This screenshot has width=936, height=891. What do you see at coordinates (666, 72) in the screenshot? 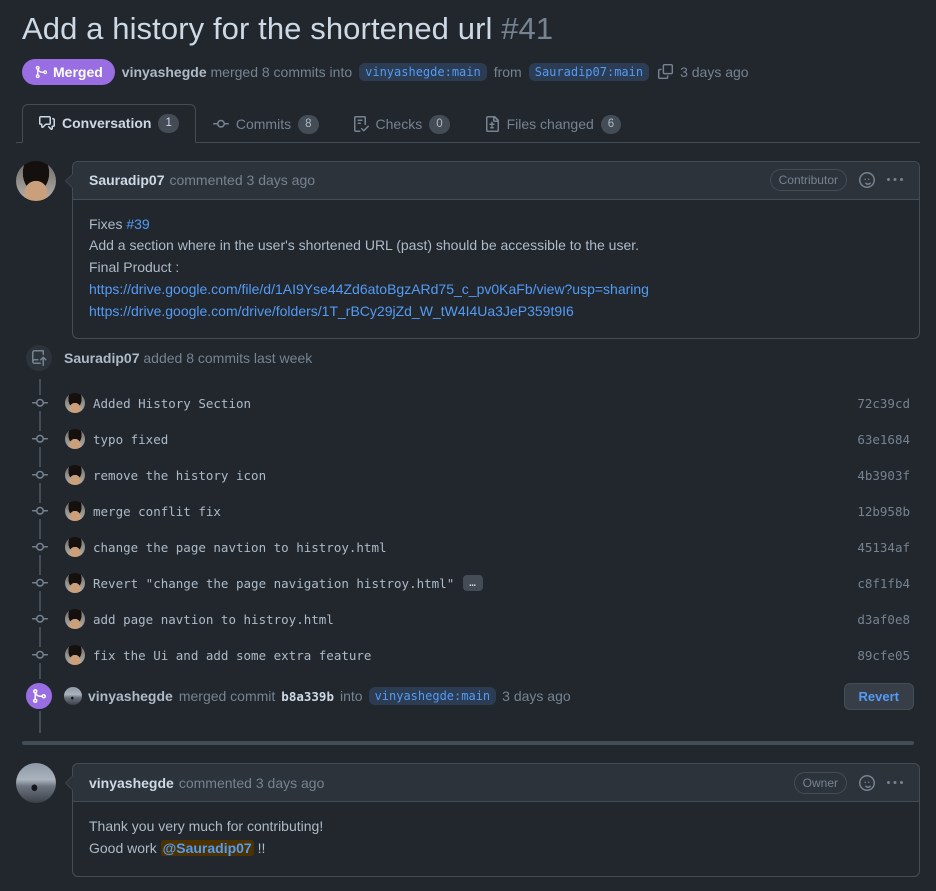
I see `copy-icon` at bounding box center [666, 72].